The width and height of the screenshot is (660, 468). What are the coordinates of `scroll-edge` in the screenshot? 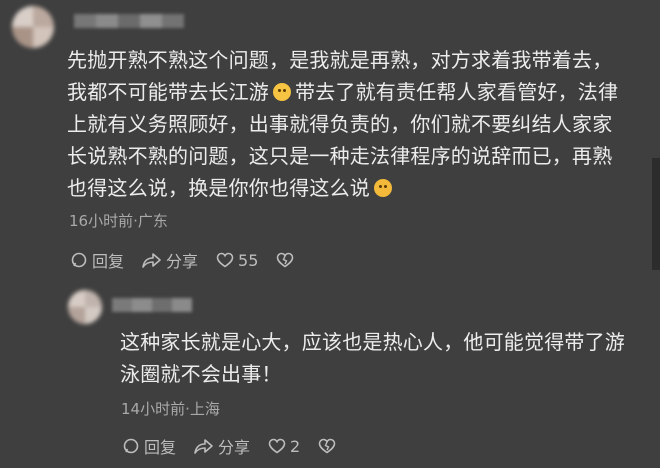 It's located at (656, 214).